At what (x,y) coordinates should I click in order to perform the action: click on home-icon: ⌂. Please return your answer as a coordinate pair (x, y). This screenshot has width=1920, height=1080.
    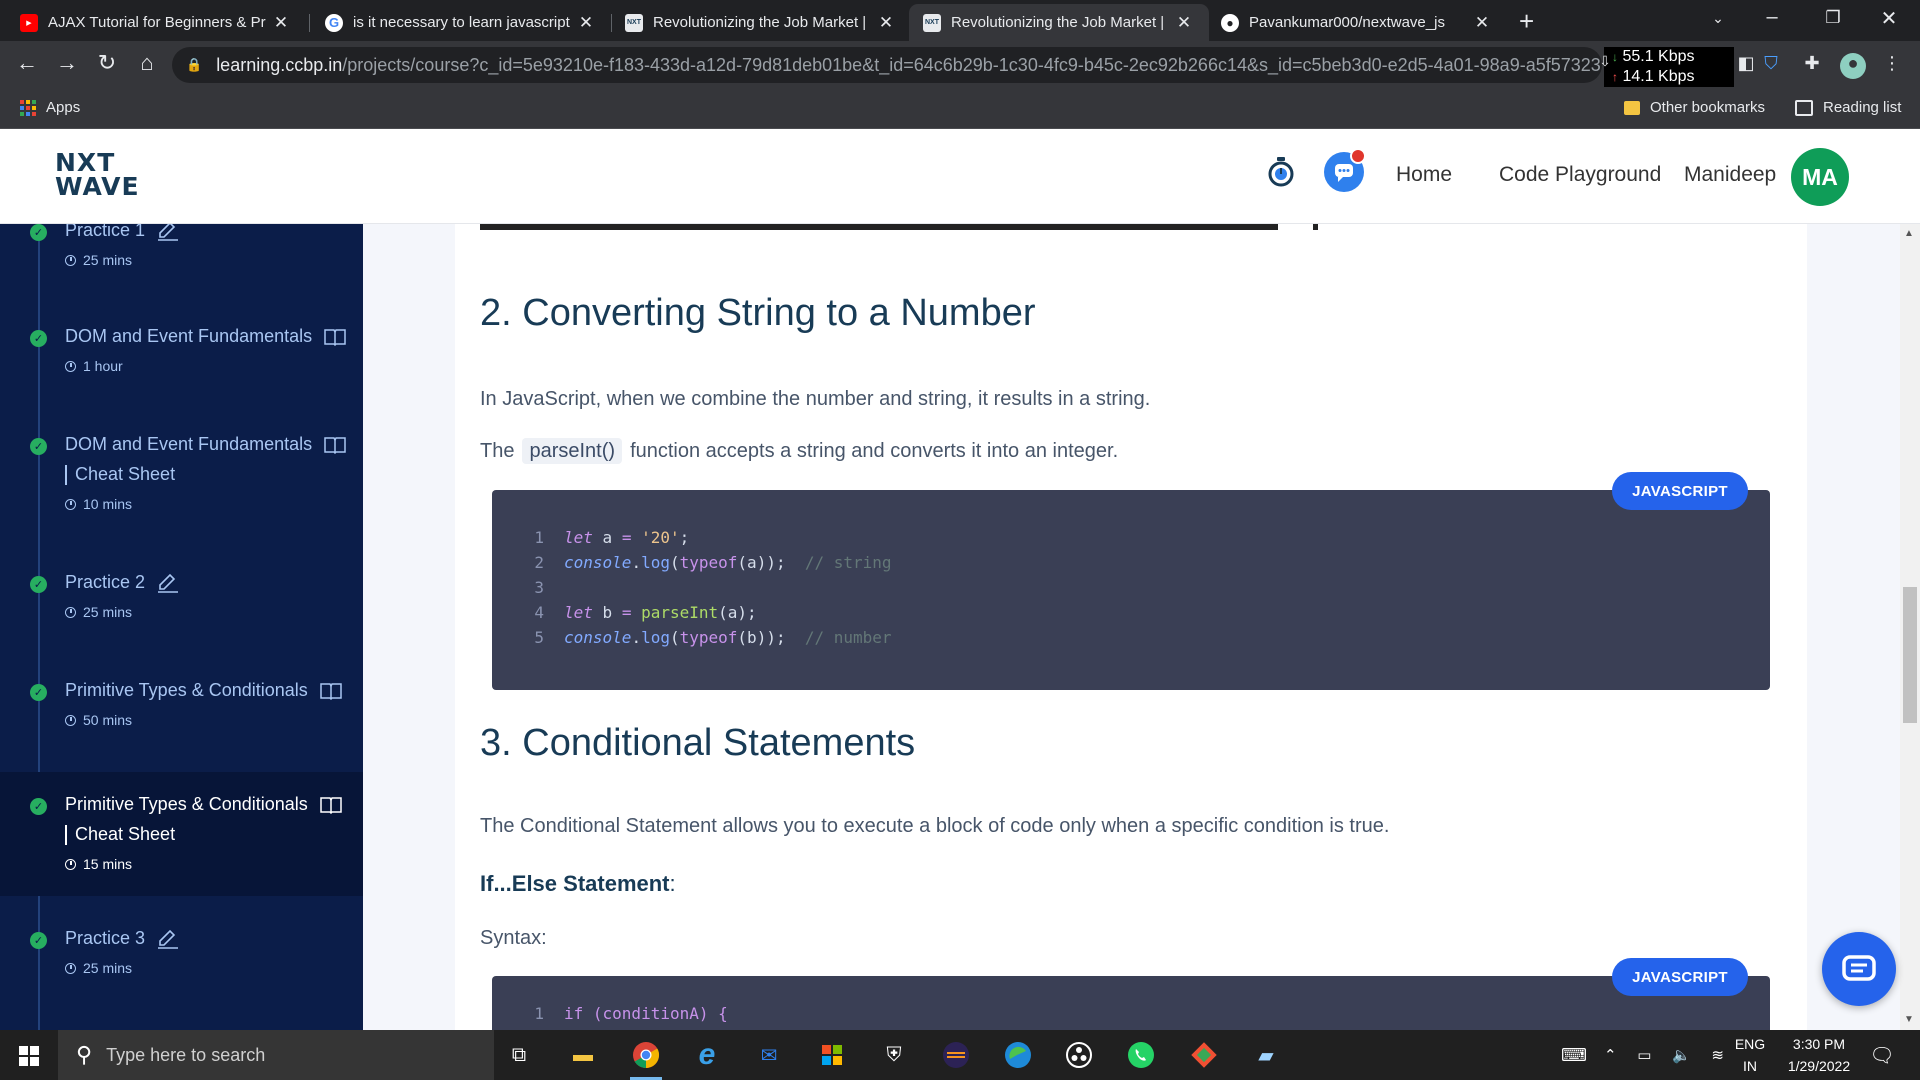
    Looking at the image, I should click on (147, 63).